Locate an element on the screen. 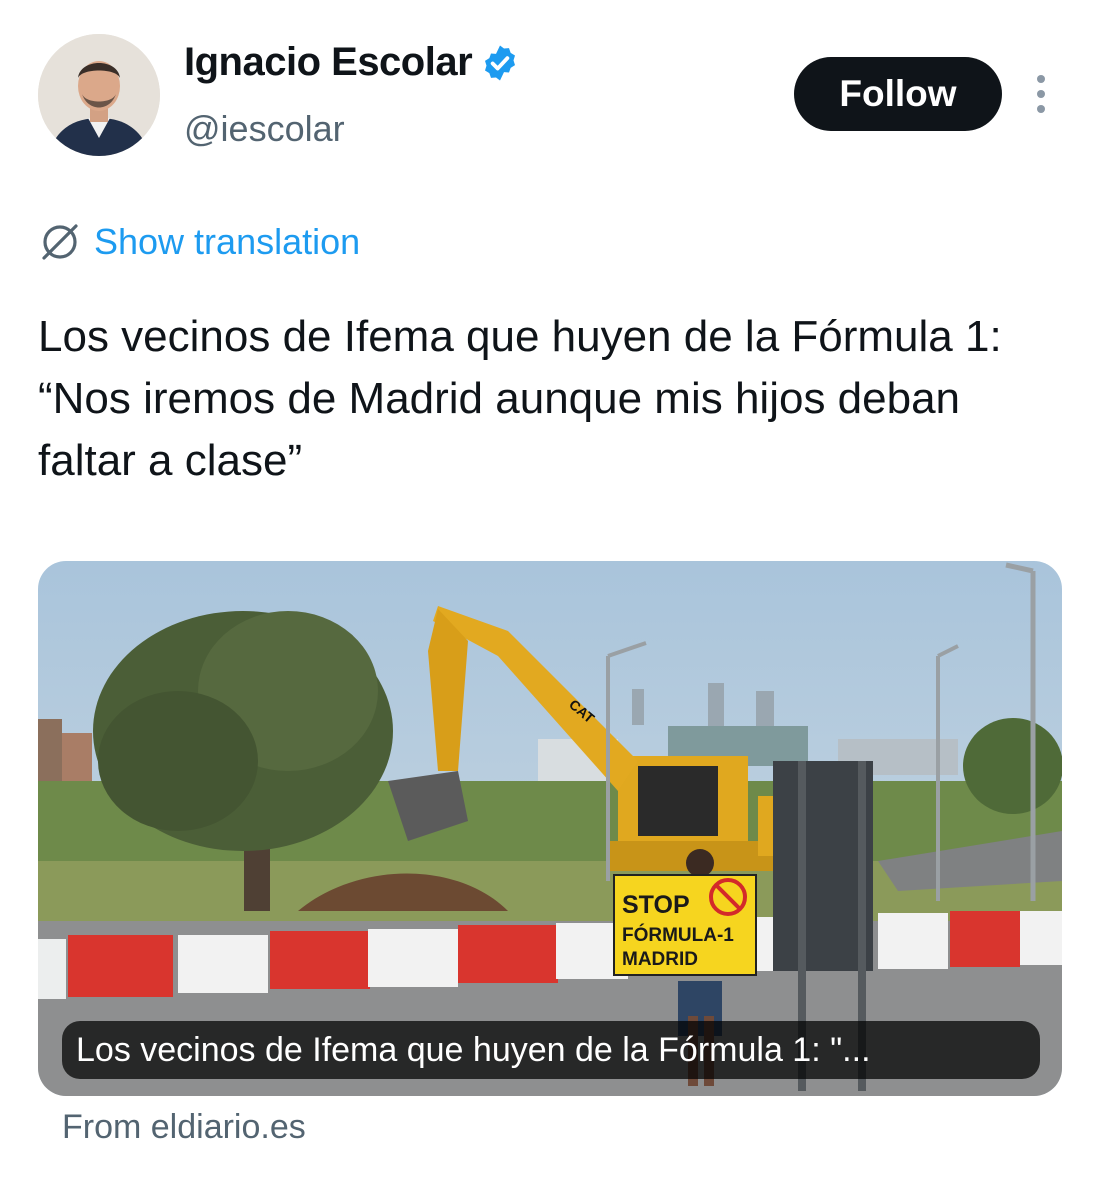 The image size is (1100, 1178). avatar is located at coordinates (99, 95).